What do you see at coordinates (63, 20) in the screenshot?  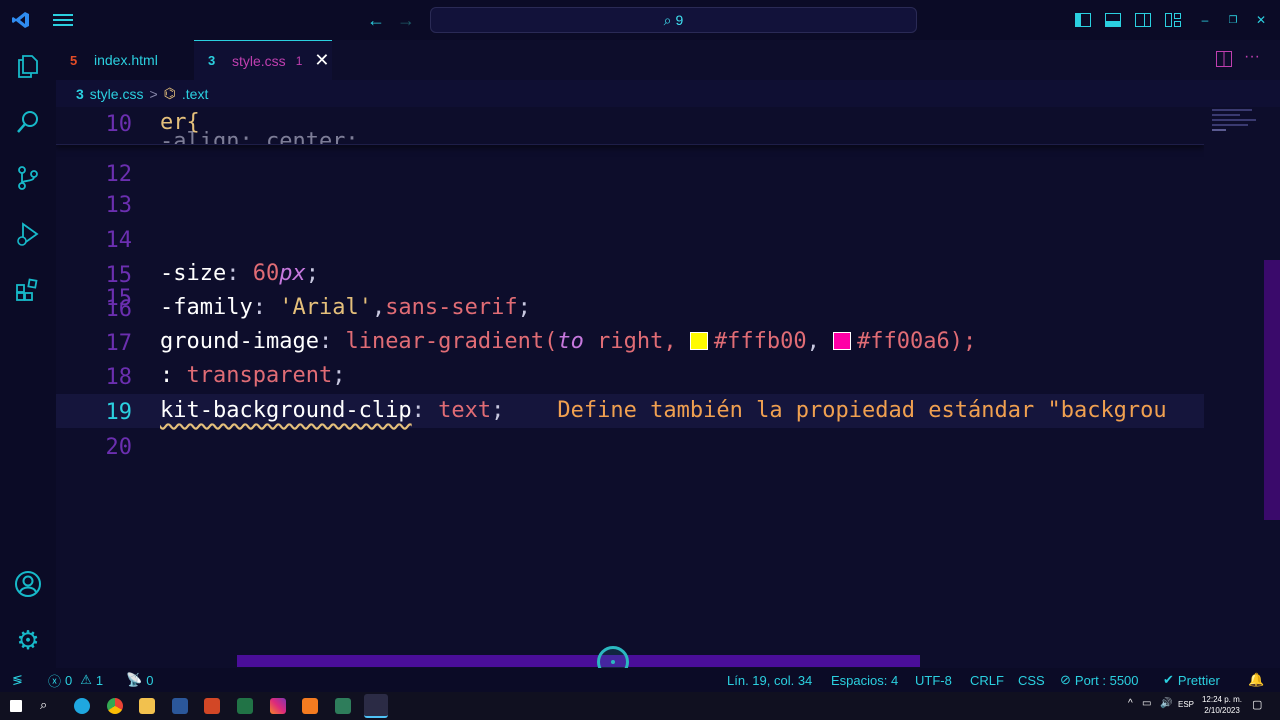 I see `menu-icon` at bounding box center [63, 20].